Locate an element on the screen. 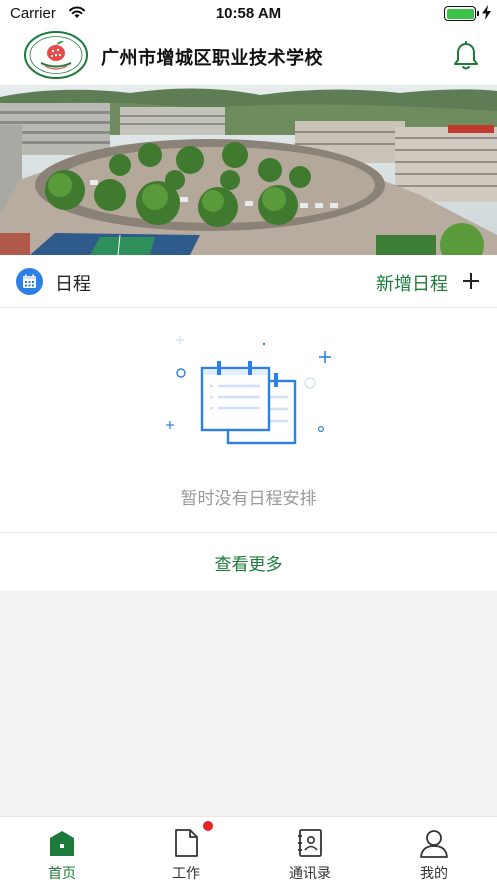 This screenshot has width=497, height=883. tab-contacts: 通讯录 is located at coordinates (310, 850).